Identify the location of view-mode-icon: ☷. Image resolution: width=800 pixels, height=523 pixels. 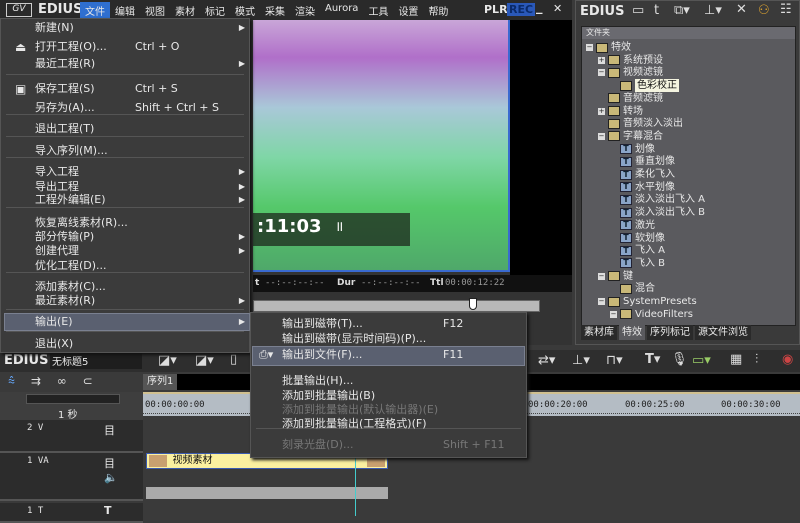
(786, 9).